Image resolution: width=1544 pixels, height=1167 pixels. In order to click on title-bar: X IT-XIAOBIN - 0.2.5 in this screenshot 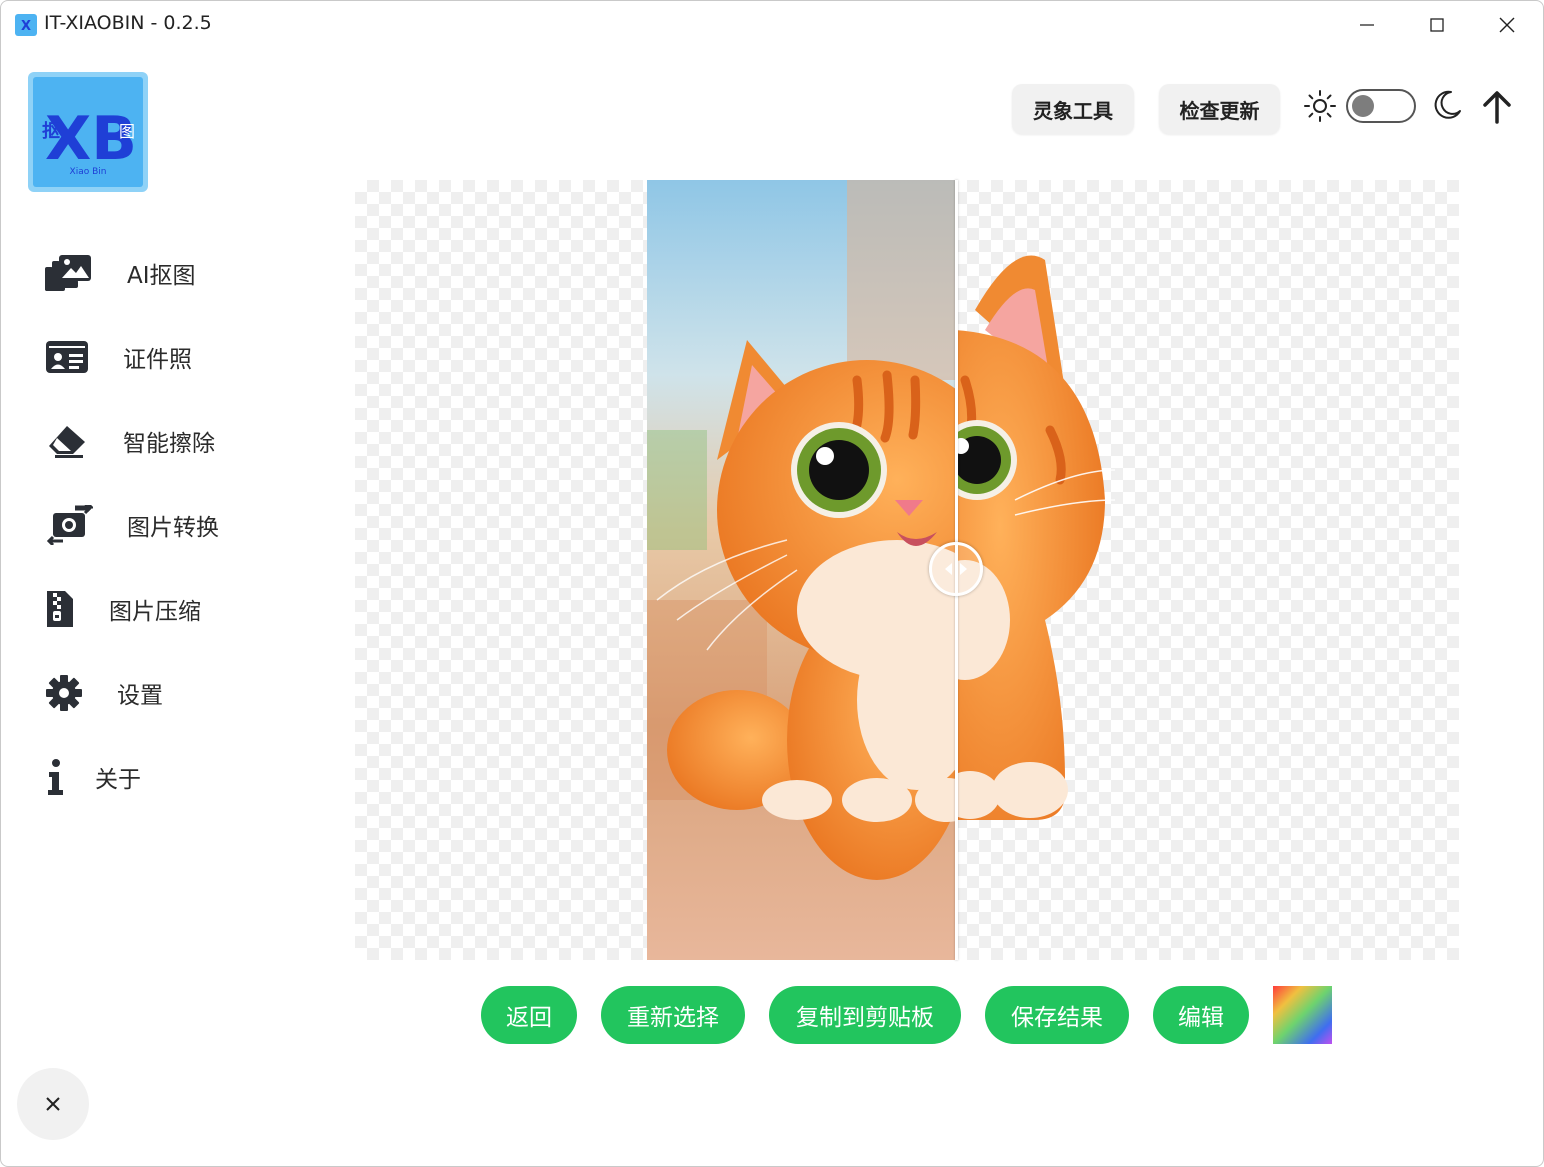, I will do `click(772, 25)`.